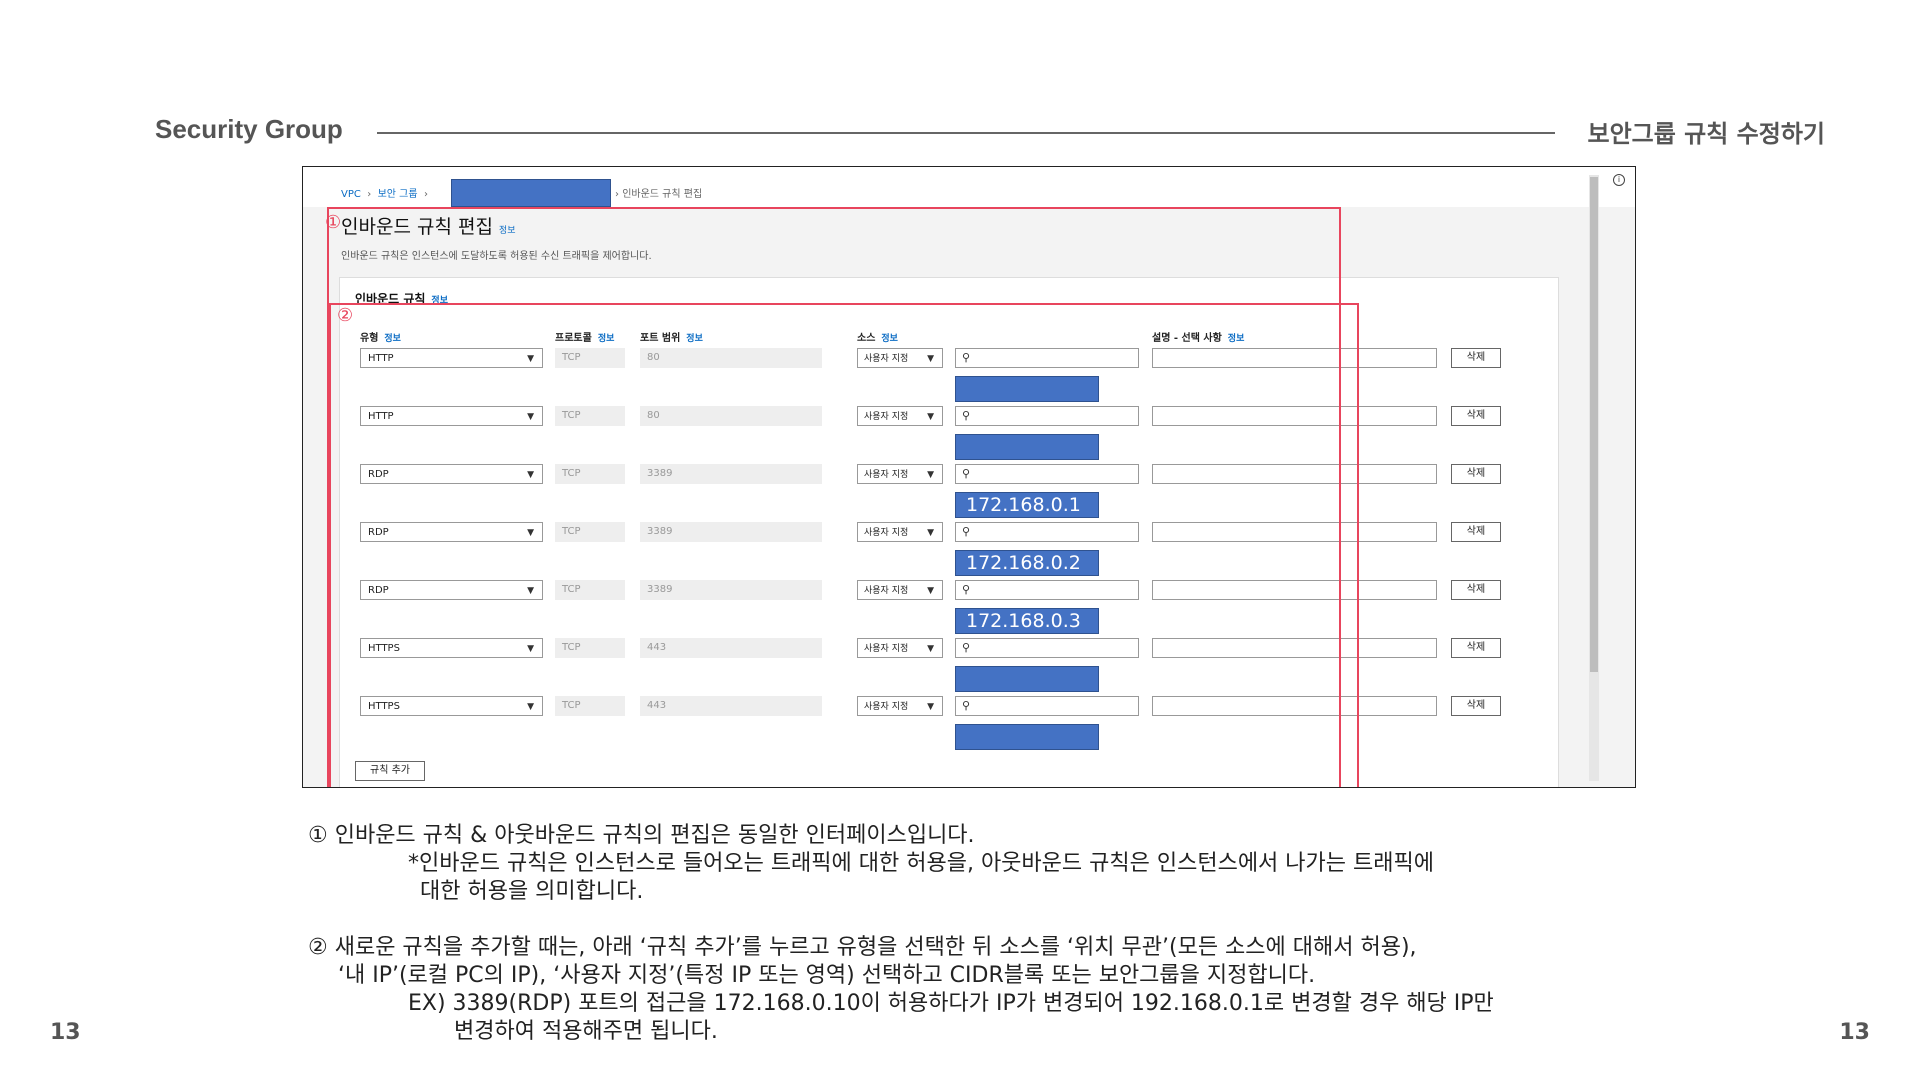 The width and height of the screenshot is (1920, 1080). What do you see at coordinates (731, 648) in the screenshot?
I see `port-range-field: 443` at bounding box center [731, 648].